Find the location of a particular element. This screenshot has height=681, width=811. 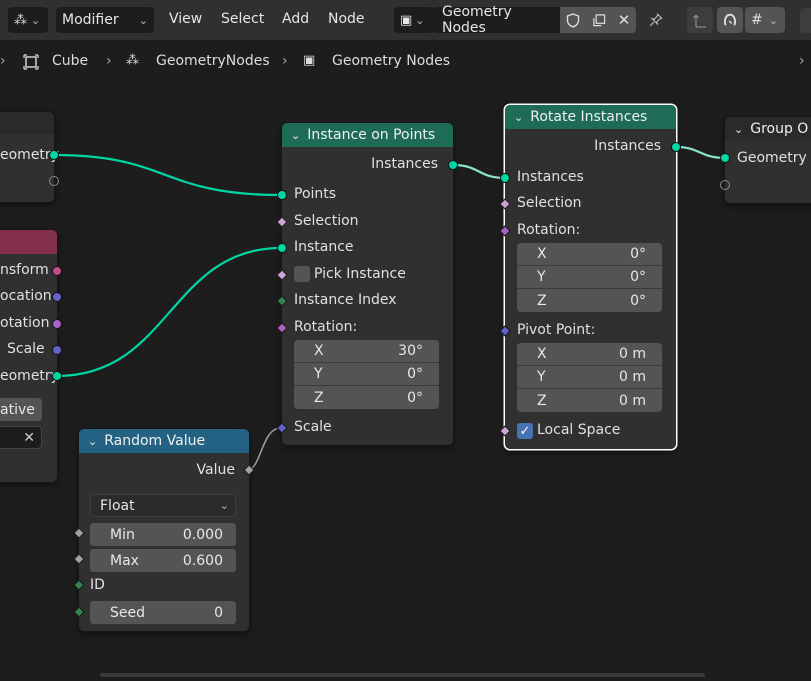

node-title: Instance on Points is located at coordinates (371, 135).